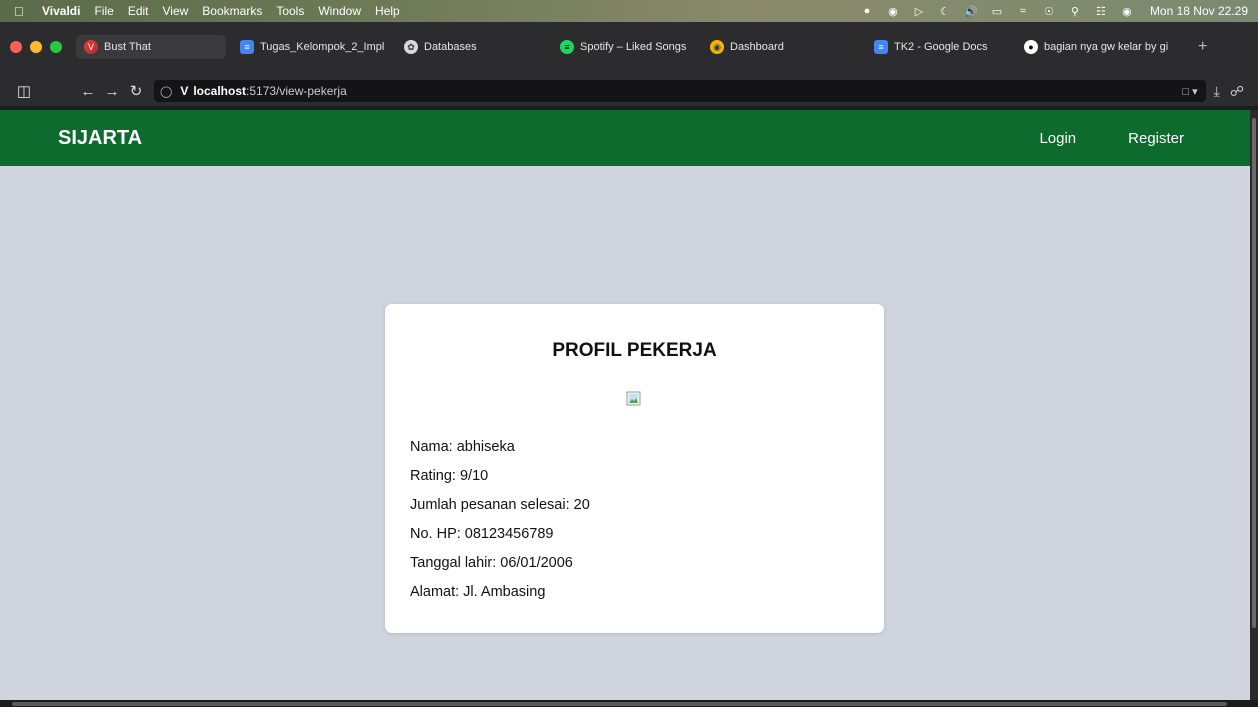 The image size is (1258, 707). I want to click on site-navbar: SIJARTA Login Register, so click(625, 138).